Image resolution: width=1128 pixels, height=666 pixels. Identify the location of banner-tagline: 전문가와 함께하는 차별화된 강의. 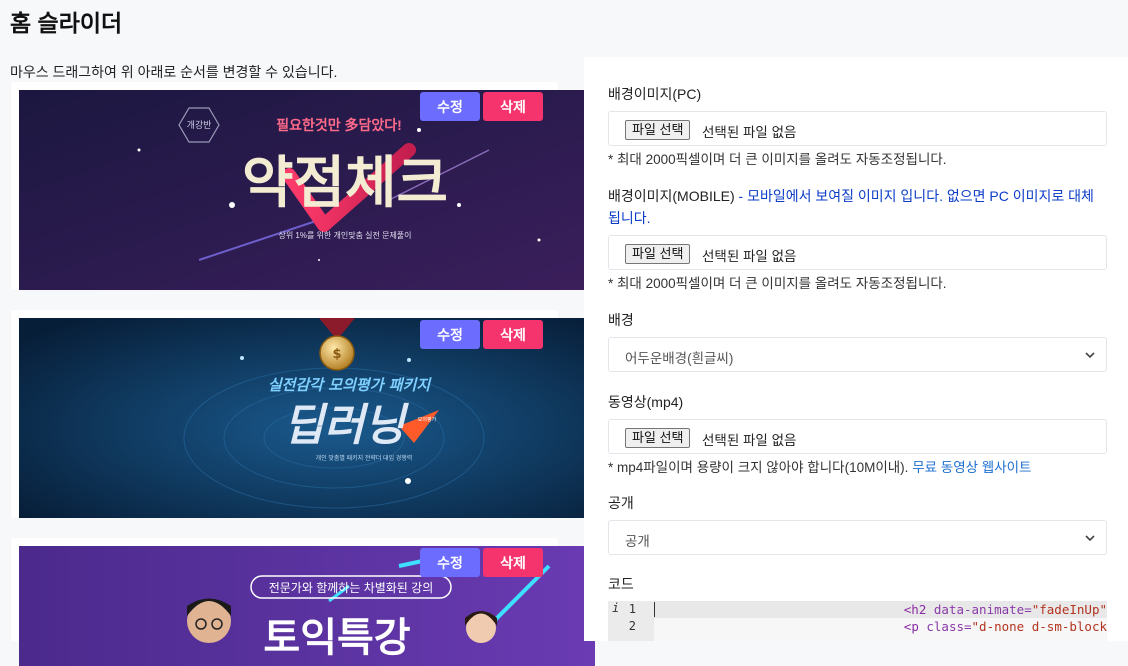
(351, 588).